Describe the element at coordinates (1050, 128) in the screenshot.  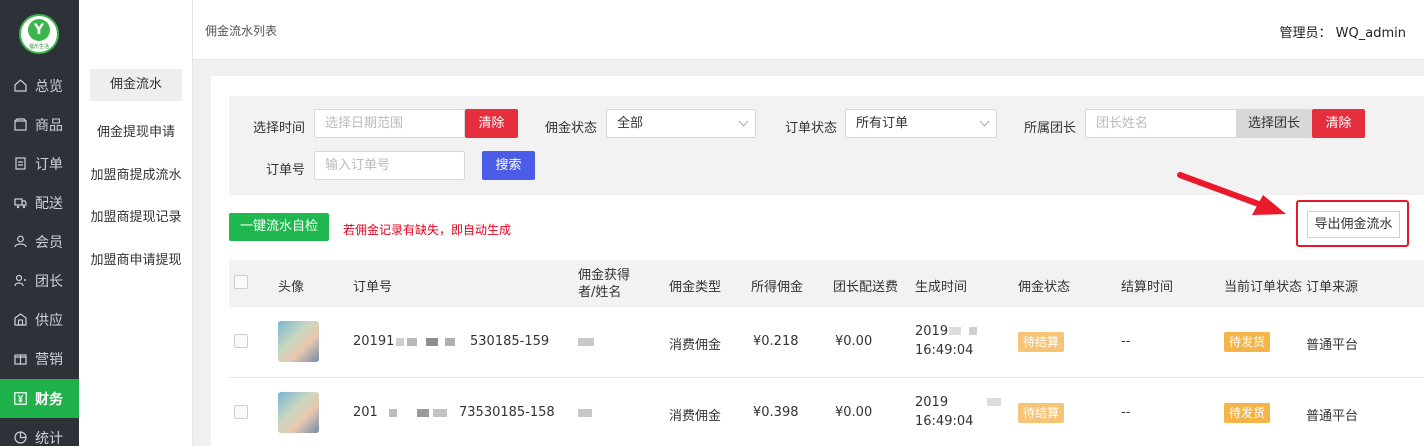
I see `leader-label: 所属团长` at that location.